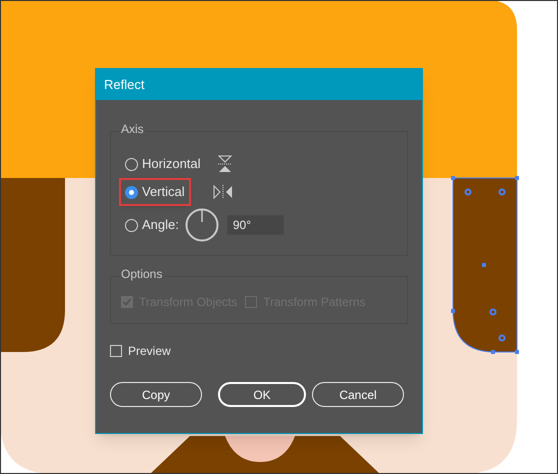  What do you see at coordinates (156, 394) in the screenshot?
I see `dialog-button: Copy` at bounding box center [156, 394].